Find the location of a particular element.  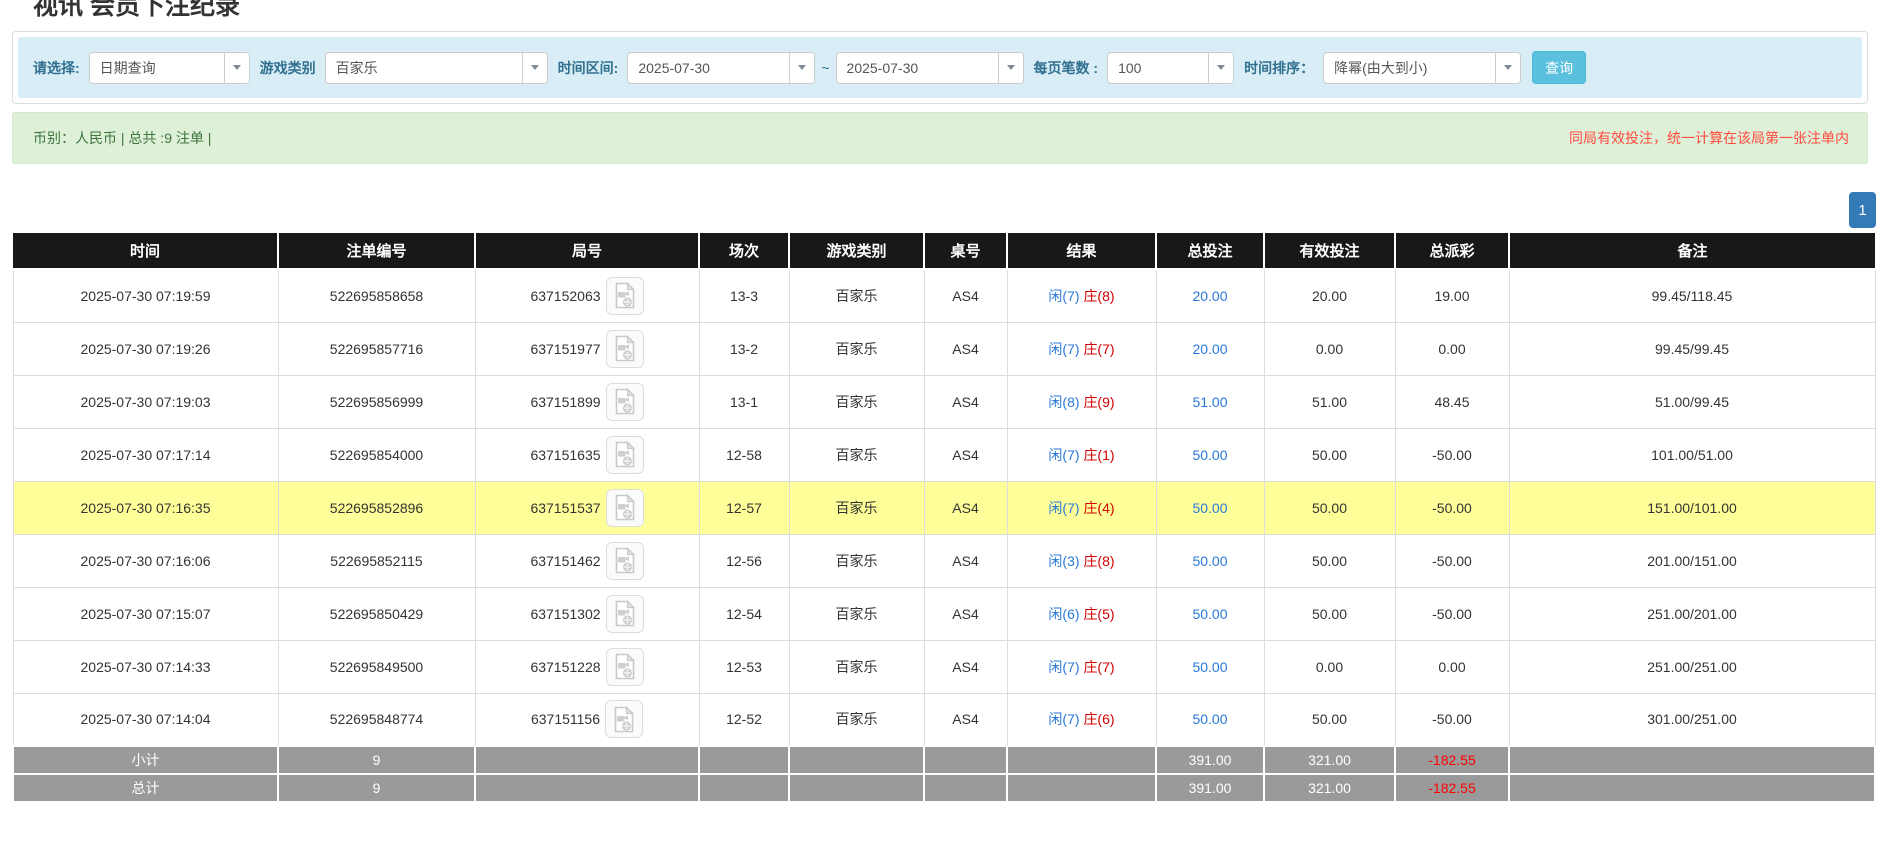

time-cell: 2025-07-30 07:15:07 is located at coordinates (145, 613).